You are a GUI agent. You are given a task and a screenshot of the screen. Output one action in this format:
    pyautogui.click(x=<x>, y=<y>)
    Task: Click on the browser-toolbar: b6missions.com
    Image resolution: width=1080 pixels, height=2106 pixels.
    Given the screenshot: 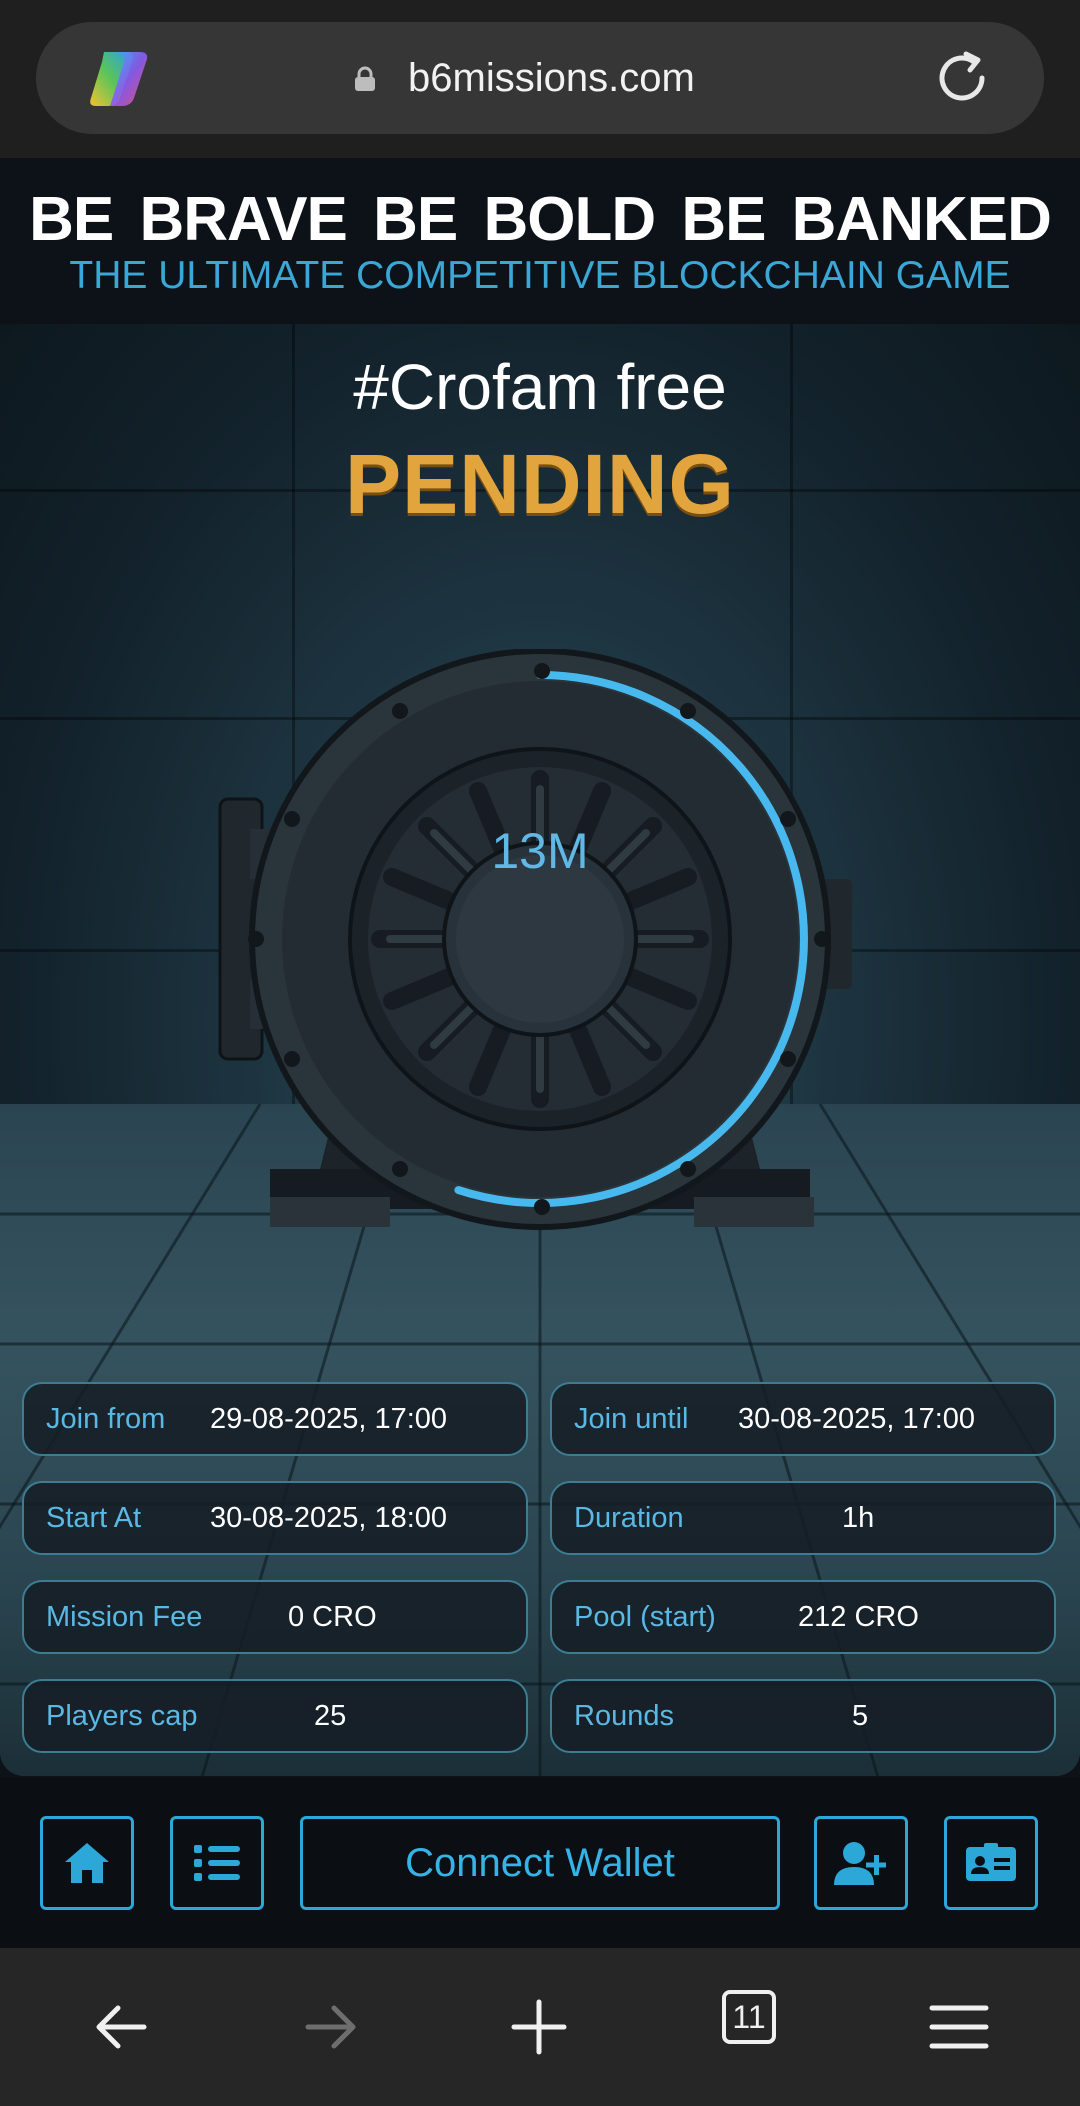 What is the action you would take?
    pyautogui.click(x=540, y=79)
    